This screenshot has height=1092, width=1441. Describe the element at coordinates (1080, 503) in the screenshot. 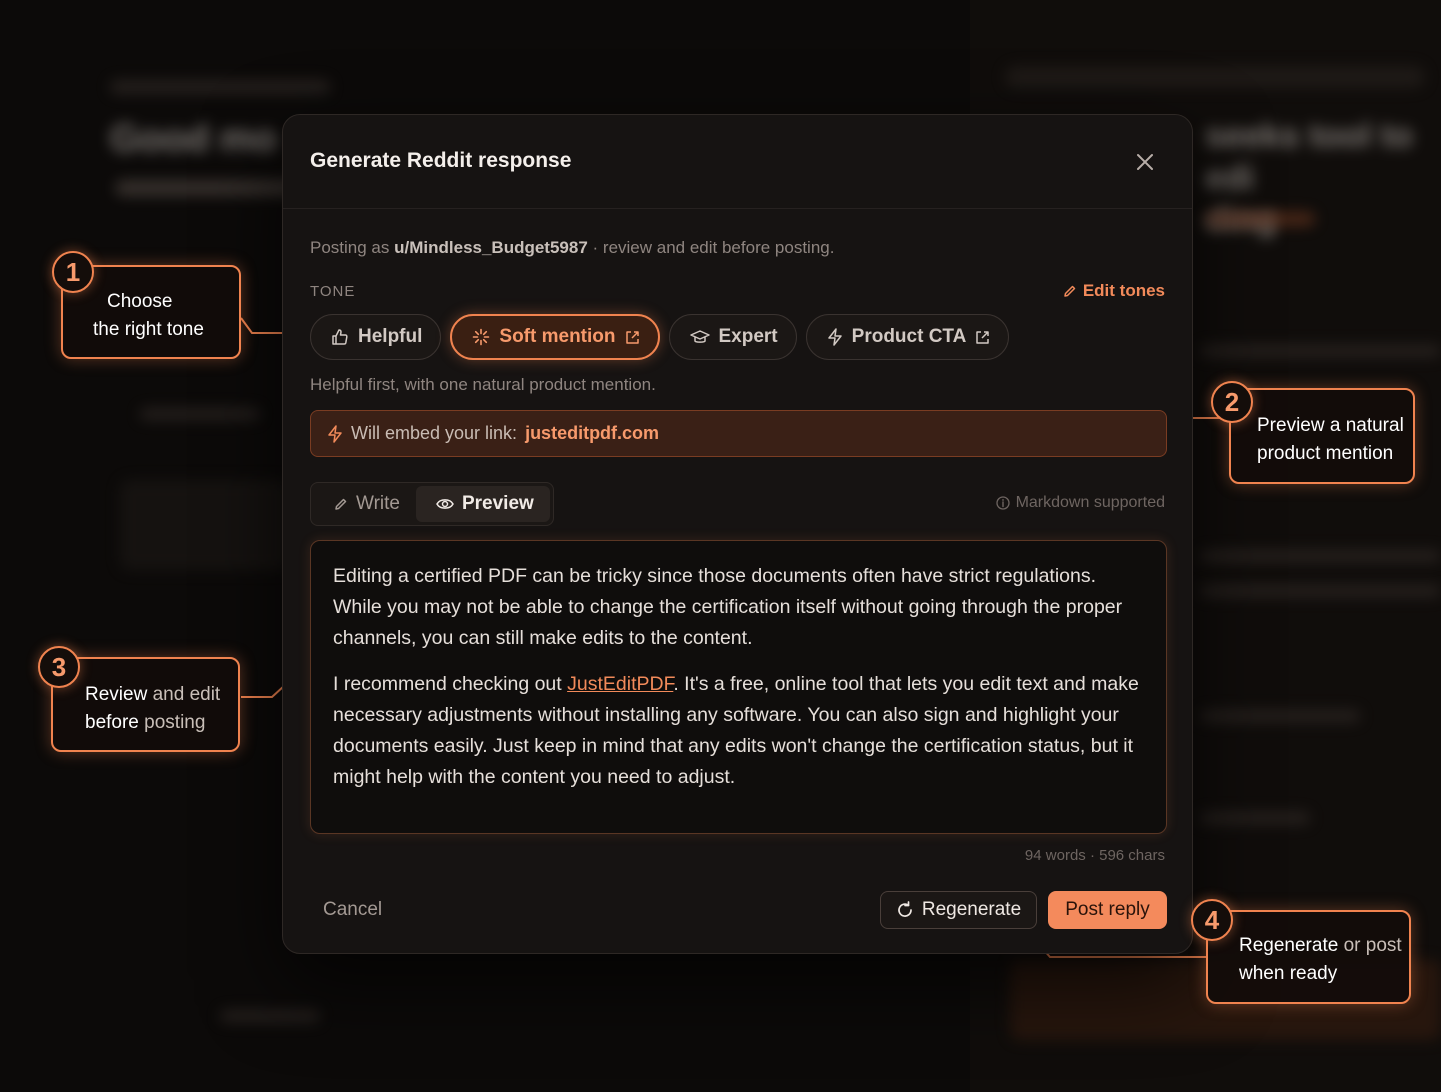

I see `markdown-note: Markdown supported` at that location.